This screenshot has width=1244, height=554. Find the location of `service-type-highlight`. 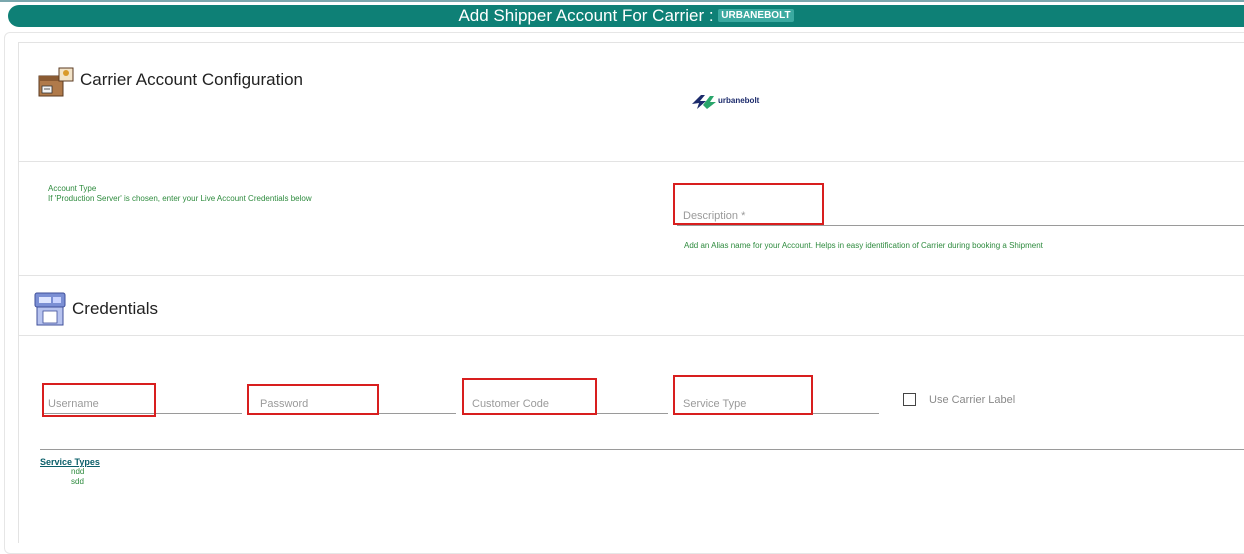

service-type-highlight is located at coordinates (743, 395).